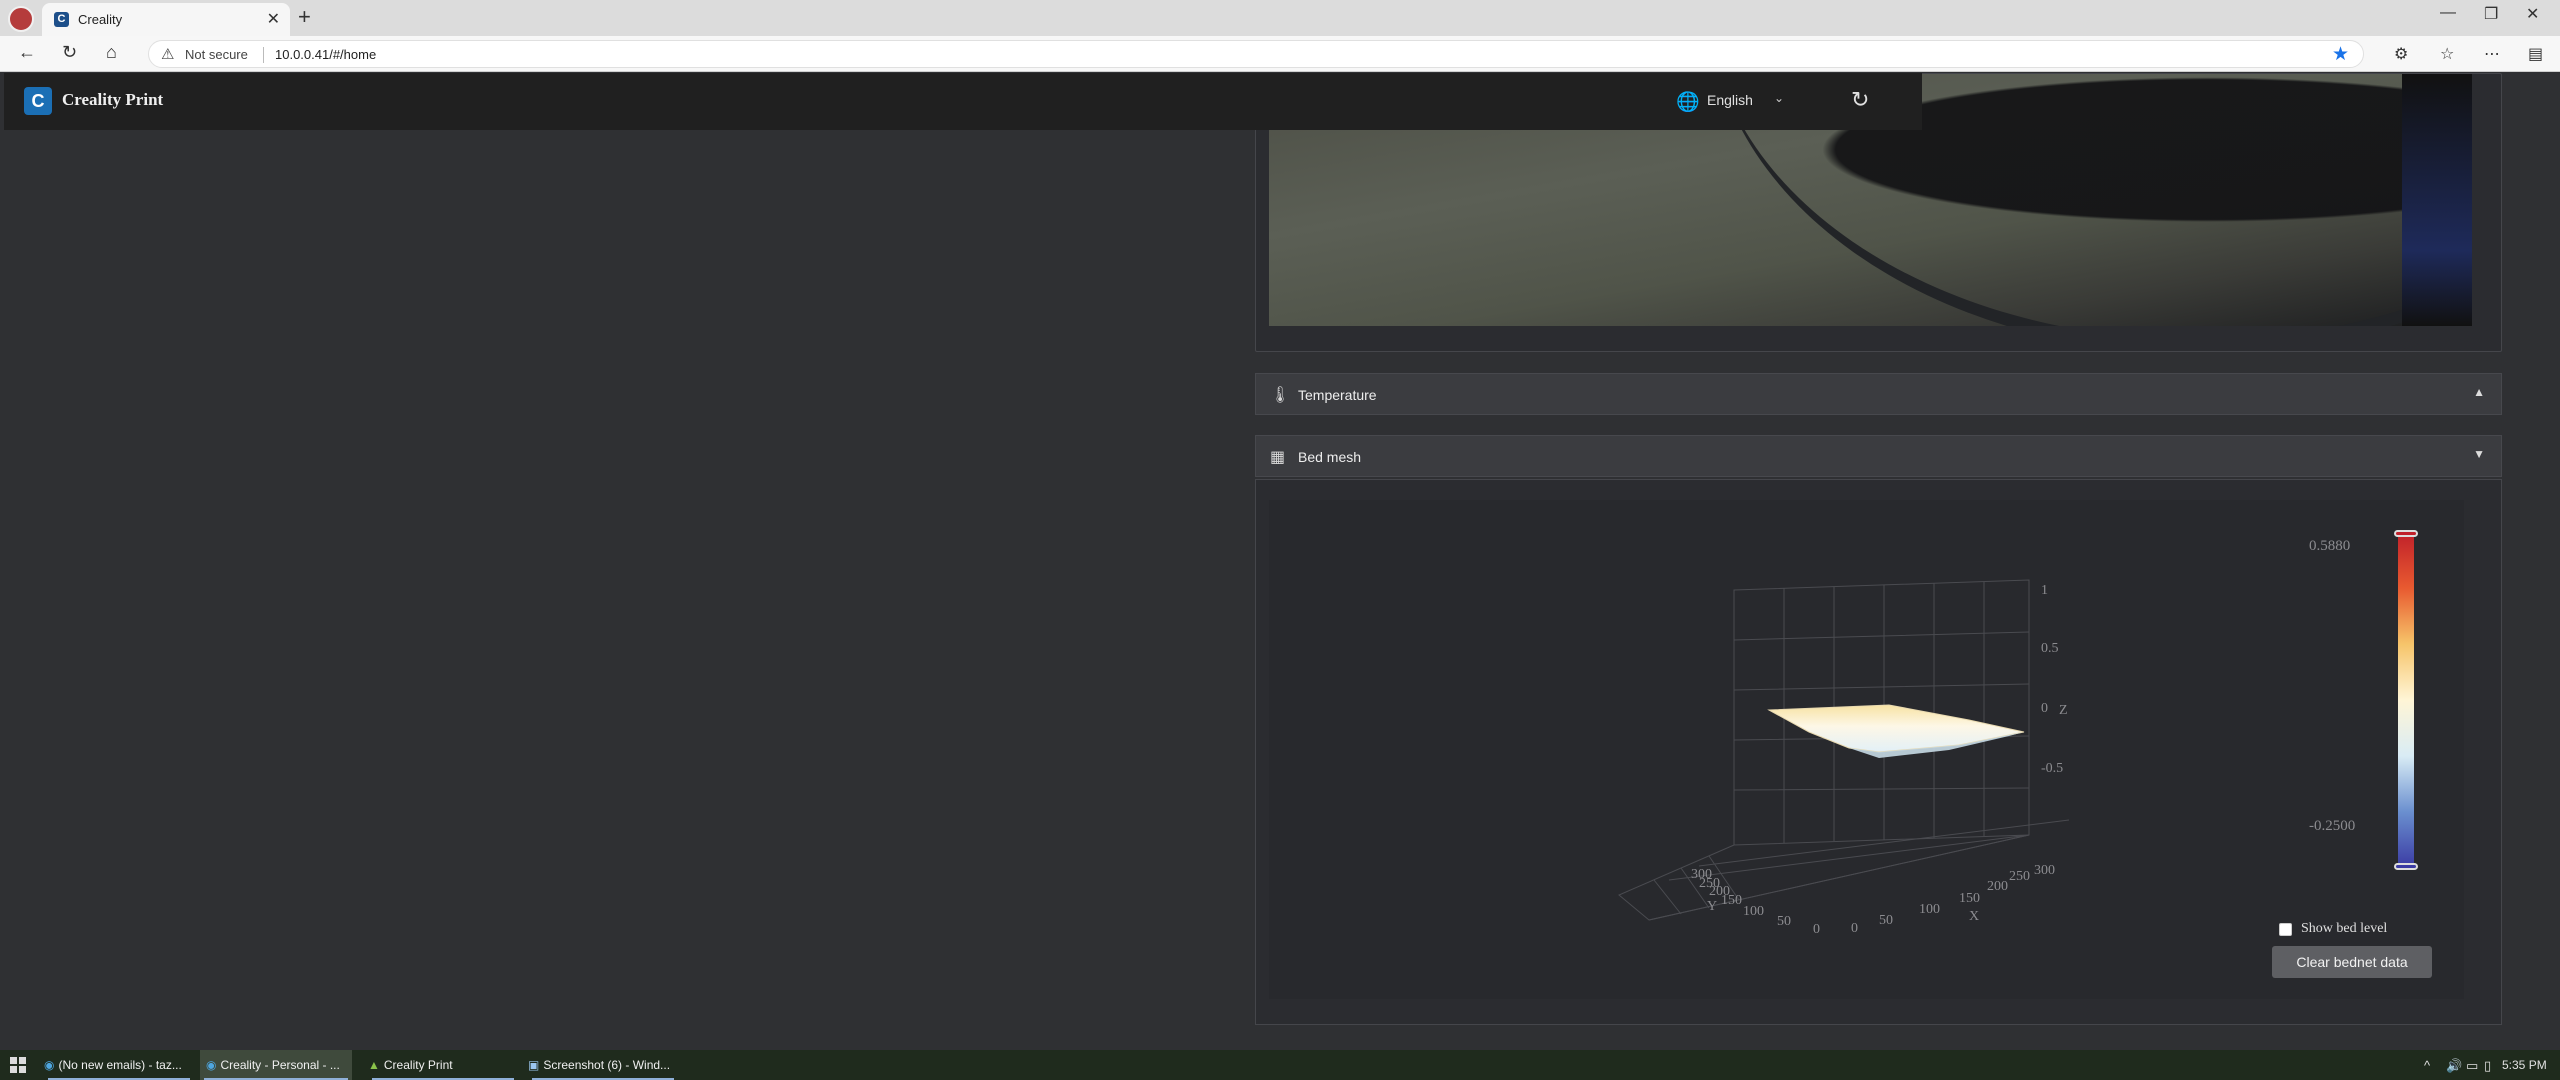  What do you see at coordinates (1854, 928) in the screenshot?
I see `x-tick-label: 0` at bounding box center [1854, 928].